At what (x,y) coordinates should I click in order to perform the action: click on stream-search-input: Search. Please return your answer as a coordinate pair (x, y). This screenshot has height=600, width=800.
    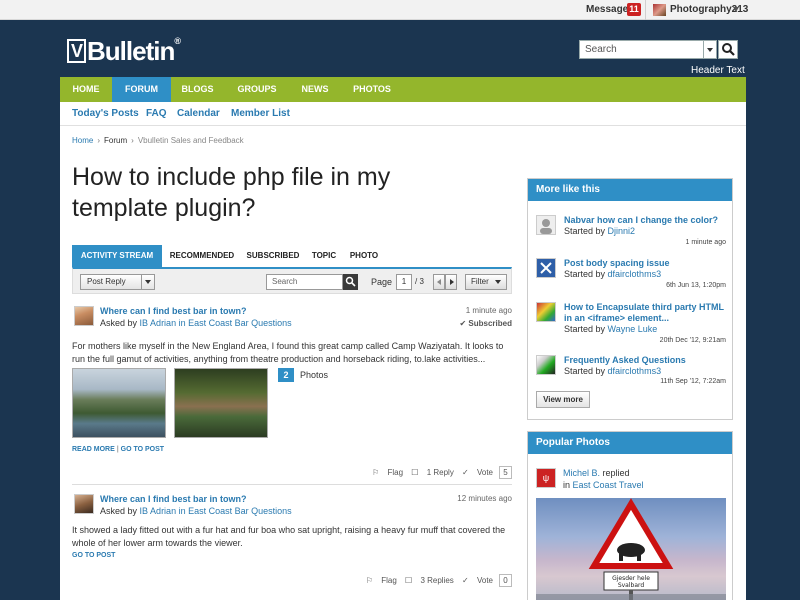
    Looking at the image, I should click on (304, 282).